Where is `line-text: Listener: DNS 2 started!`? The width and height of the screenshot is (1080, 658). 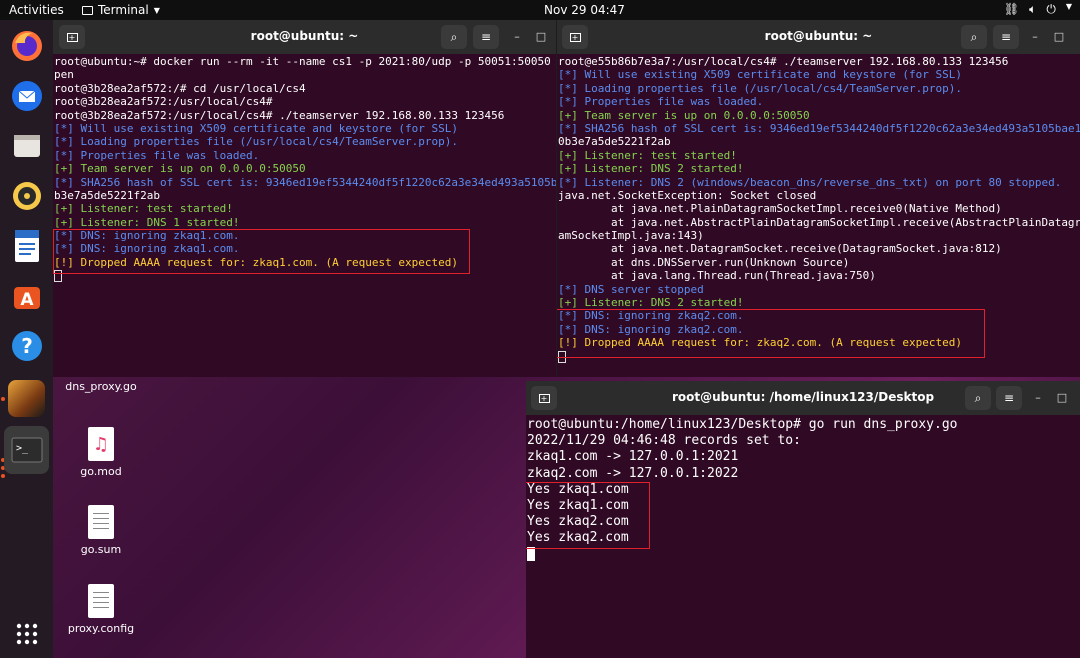 line-text: Listener: DNS 2 started! is located at coordinates (660, 303).